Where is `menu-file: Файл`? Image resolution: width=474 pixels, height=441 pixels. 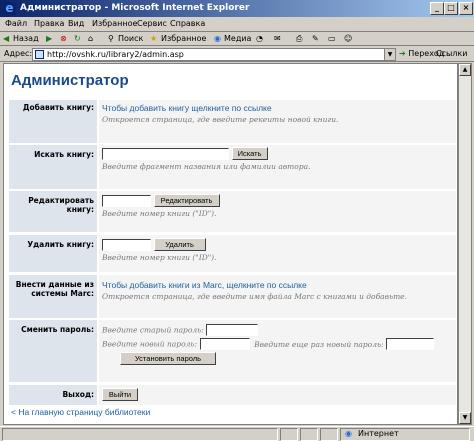
menu-file: Файл is located at coordinates (16, 23).